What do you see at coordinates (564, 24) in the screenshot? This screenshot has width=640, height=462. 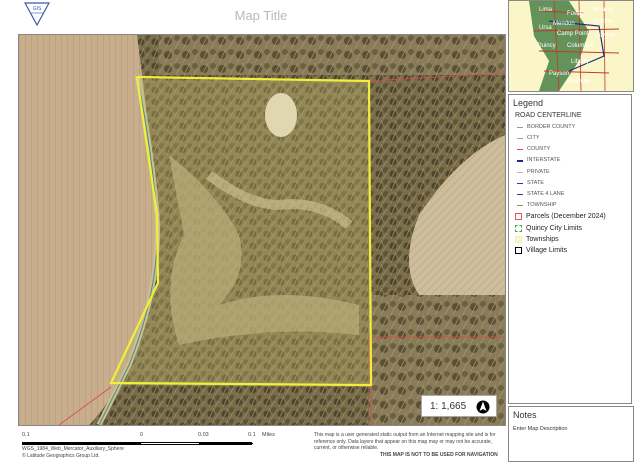 I see `overview-label: Mendon` at bounding box center [564, 24].